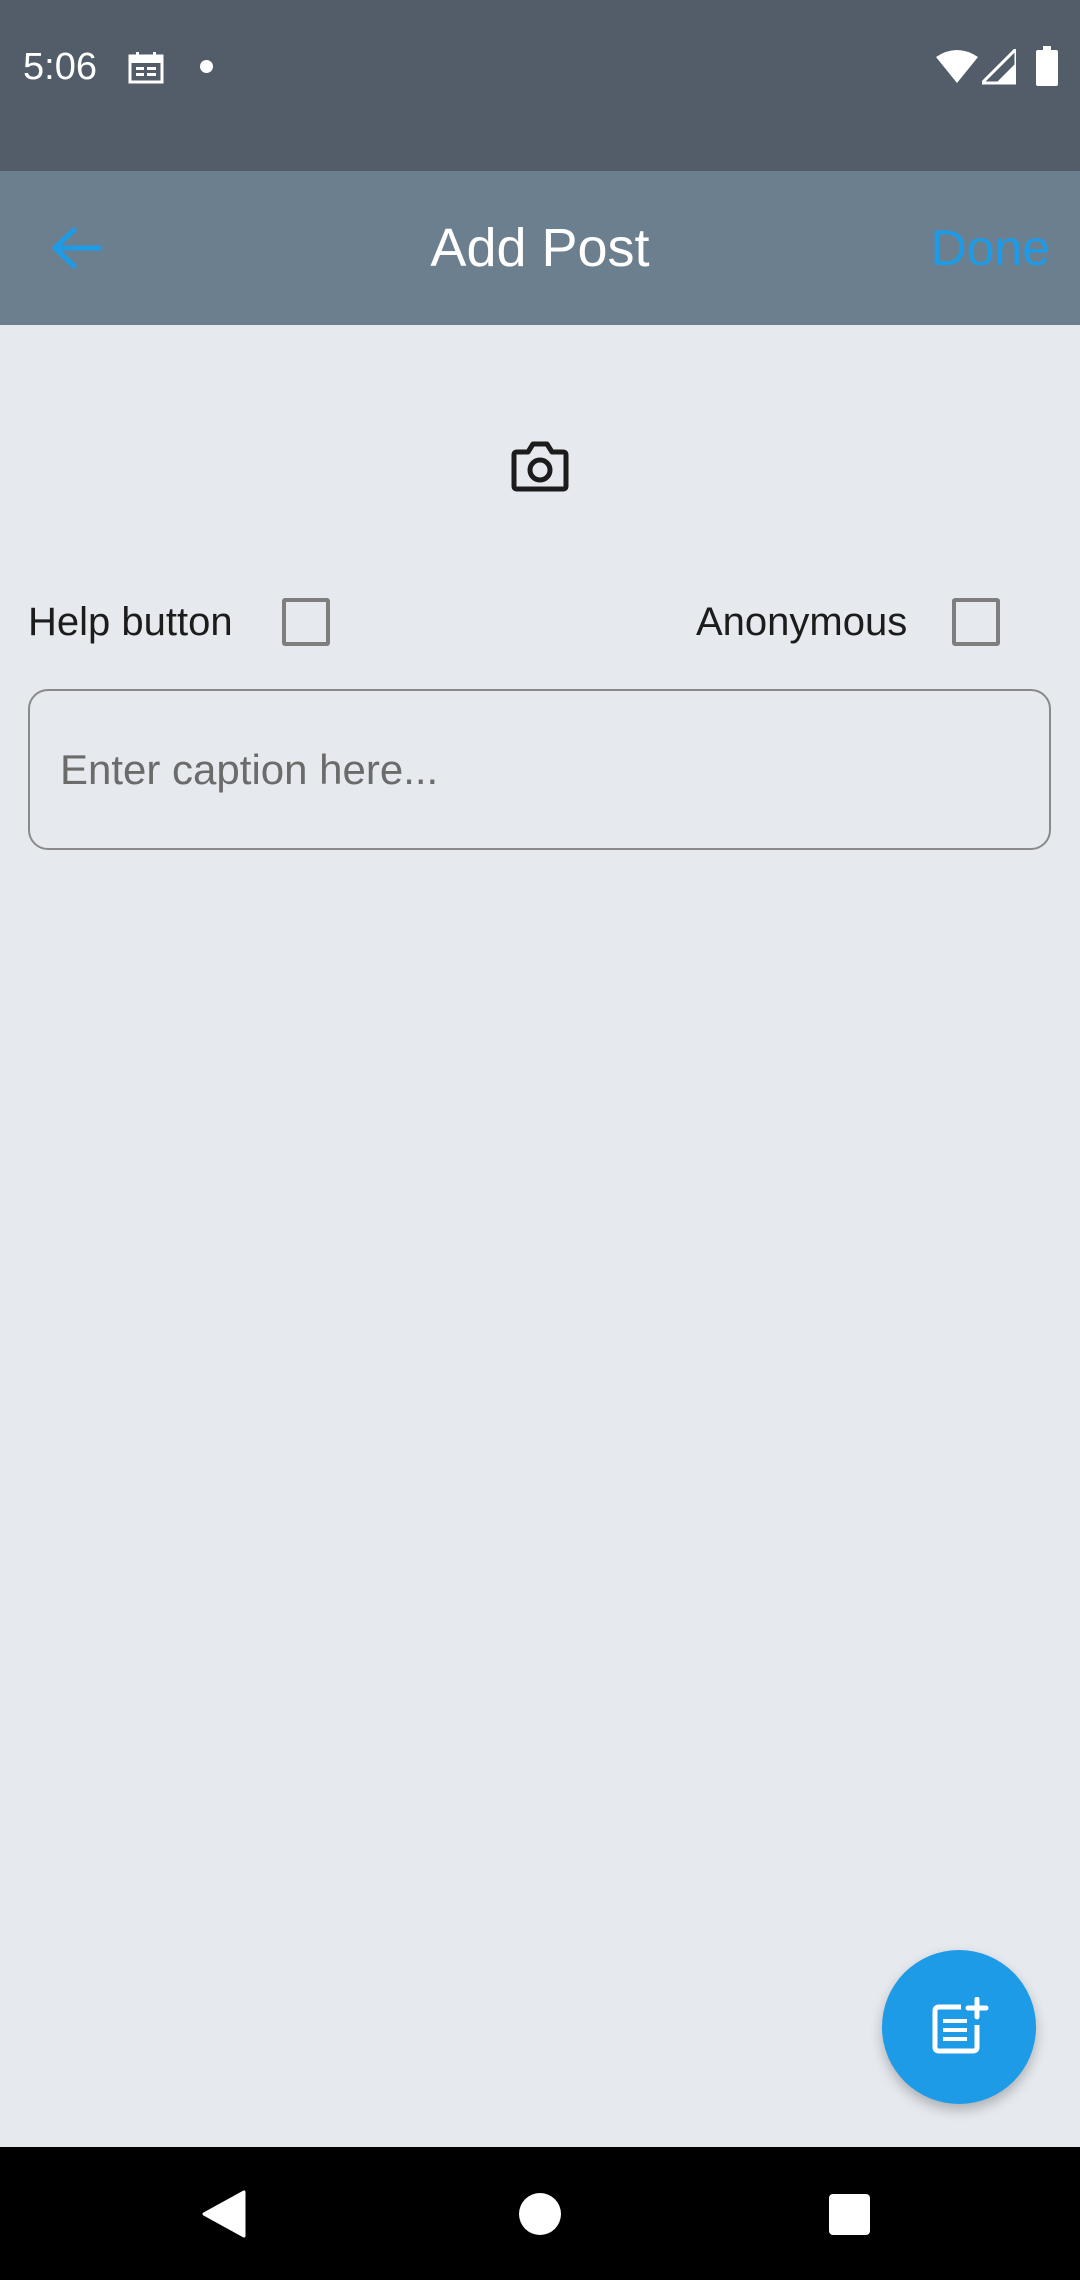 The image size is (1080, 2280). I want to click on status-time: 5:06, so click(60, 67).